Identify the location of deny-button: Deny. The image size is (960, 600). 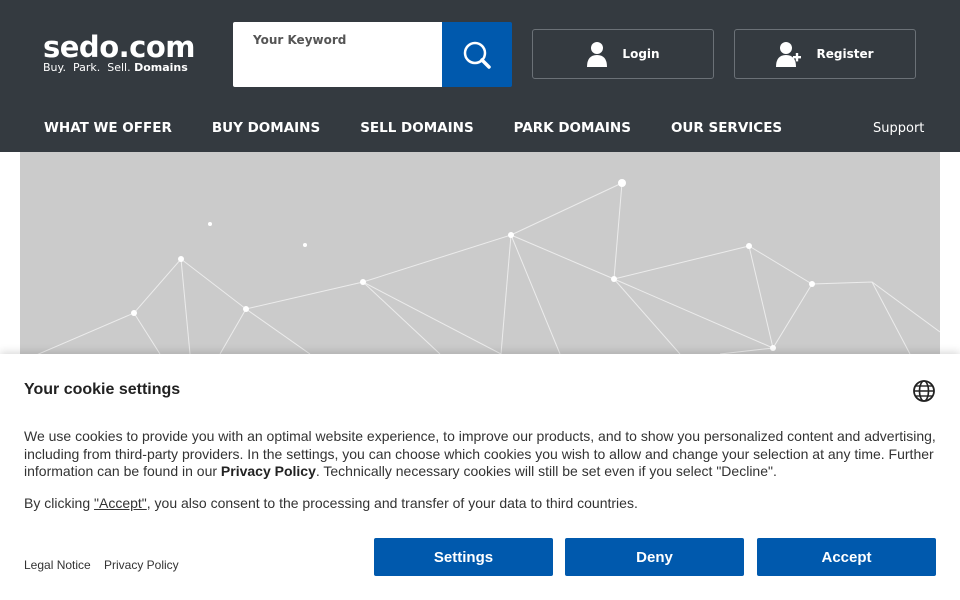
(654, 557).